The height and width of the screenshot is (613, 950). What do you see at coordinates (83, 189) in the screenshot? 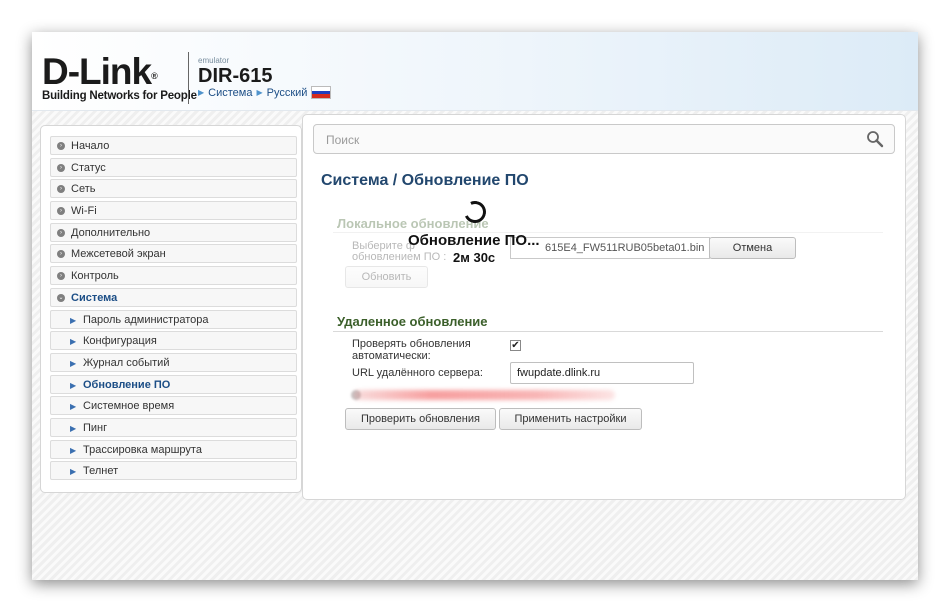
I see `sidebar-item-label: Сеть` at bounding box center [83, 189].